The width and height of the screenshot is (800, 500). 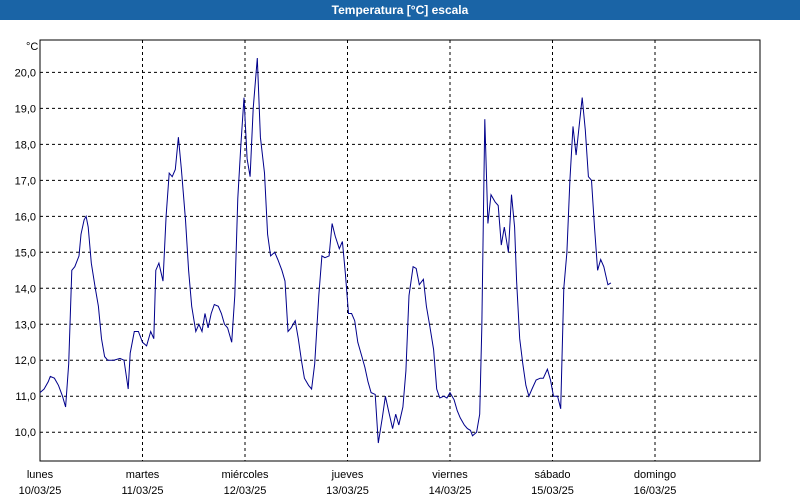 I want to click on x-tick-day-label: miércoles, so click(x=245, y=475).